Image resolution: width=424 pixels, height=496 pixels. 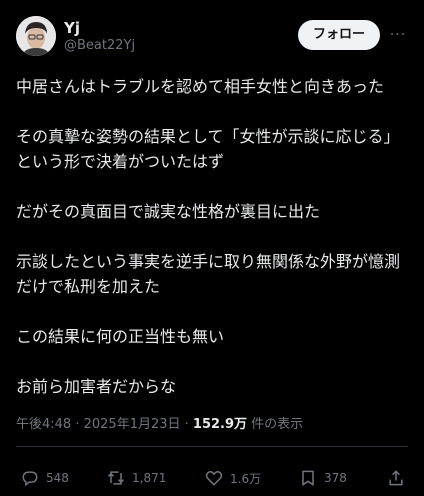 What do you see at coordinates (99, 46) in the screenshot?
I see `author-handle: @Beat22Yj` at bounding box center [99, 46].